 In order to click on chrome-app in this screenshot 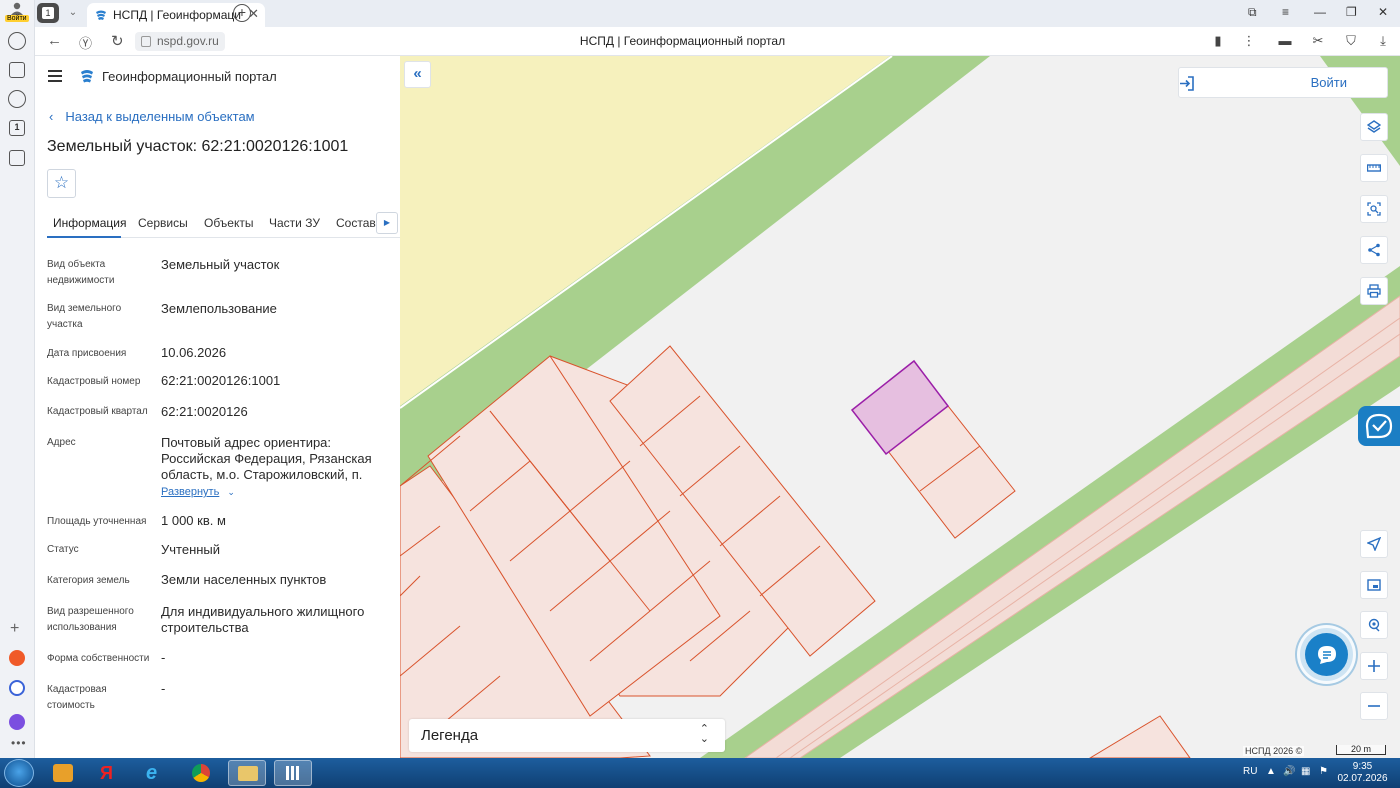, I will do `click(201, 773)`.